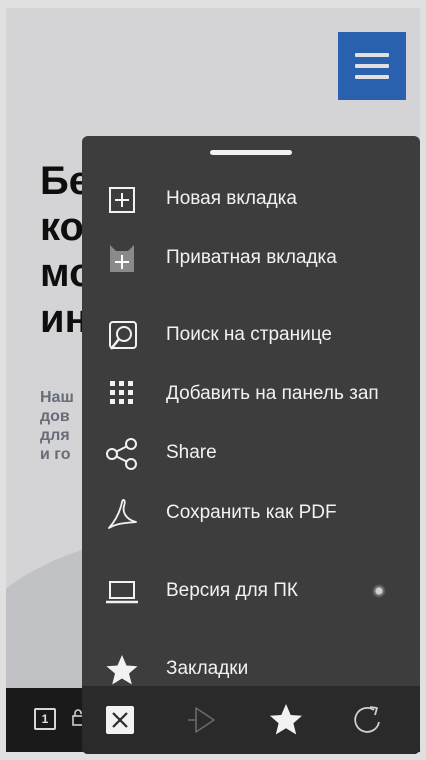 This screenshot has height=760, width=426. Describe the element at coordinates (122, 514) in the screenshot. I see `pdf-icon` at that location.